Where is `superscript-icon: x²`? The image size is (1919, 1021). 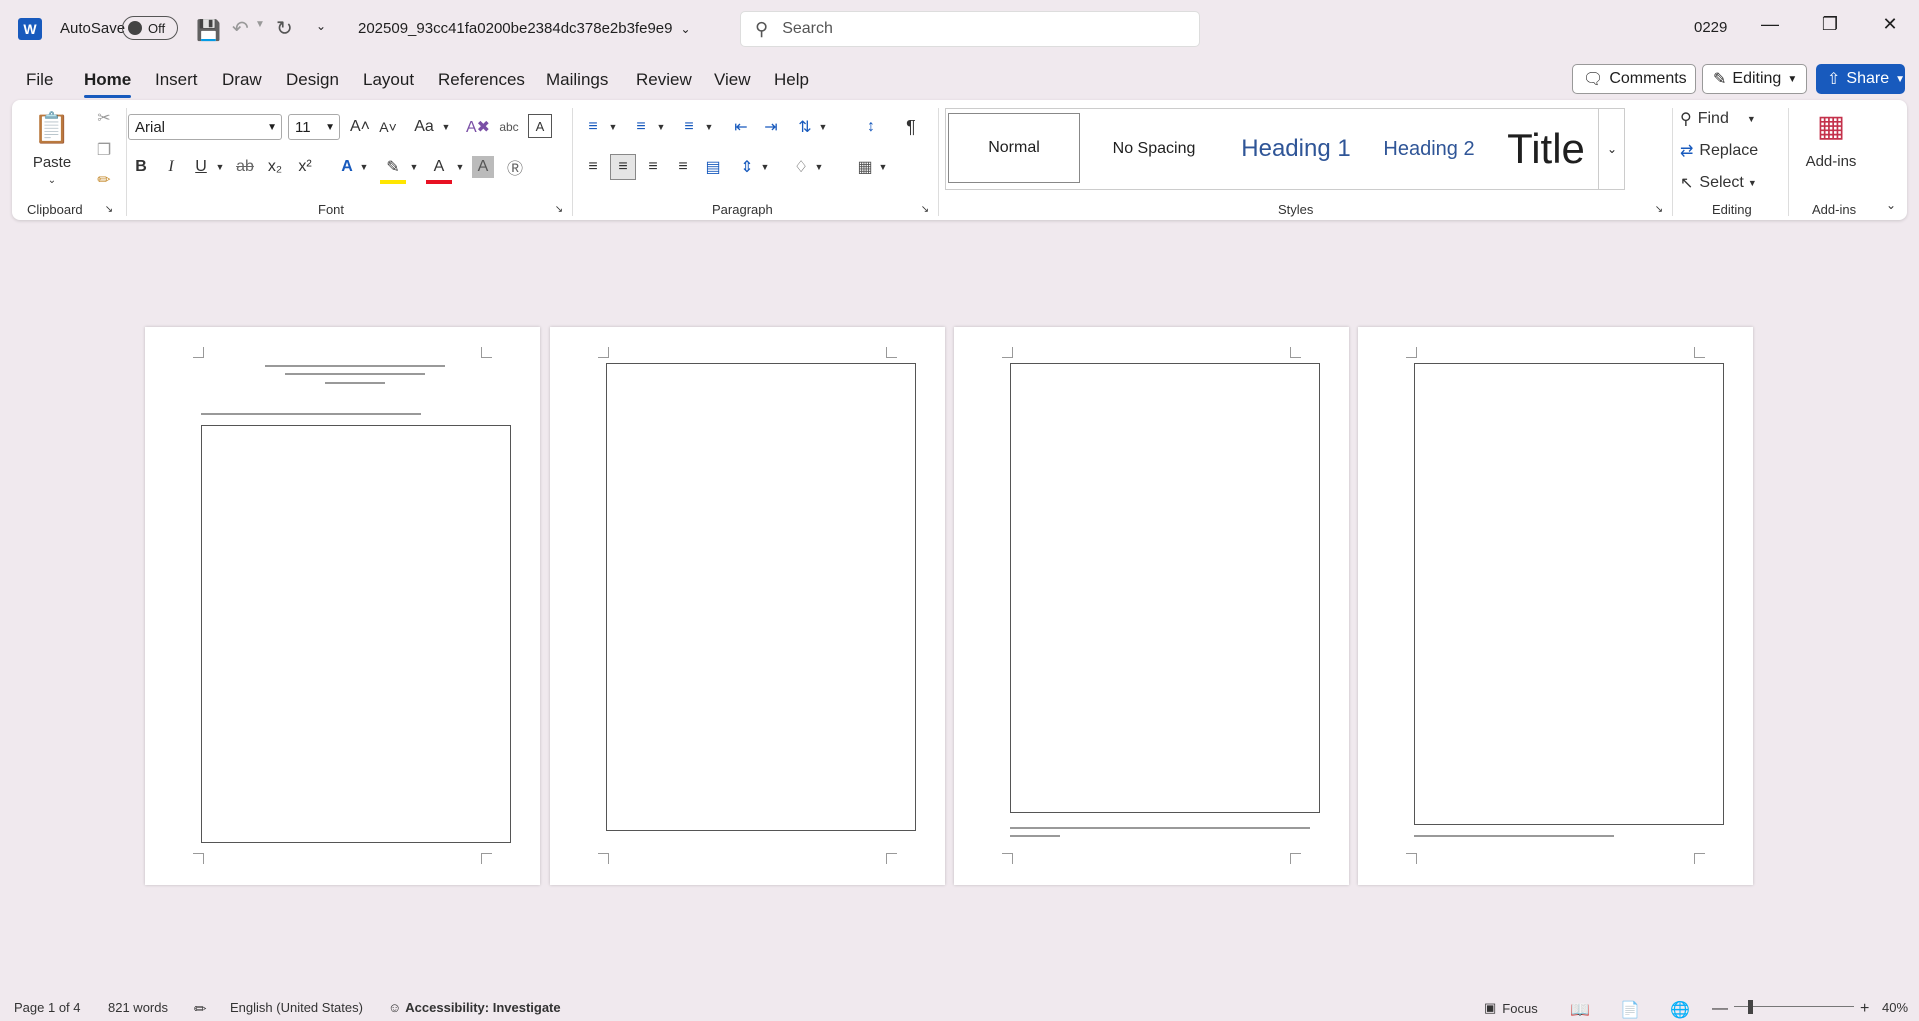
superscript-icon: x² is located at coordinates (305, 167).